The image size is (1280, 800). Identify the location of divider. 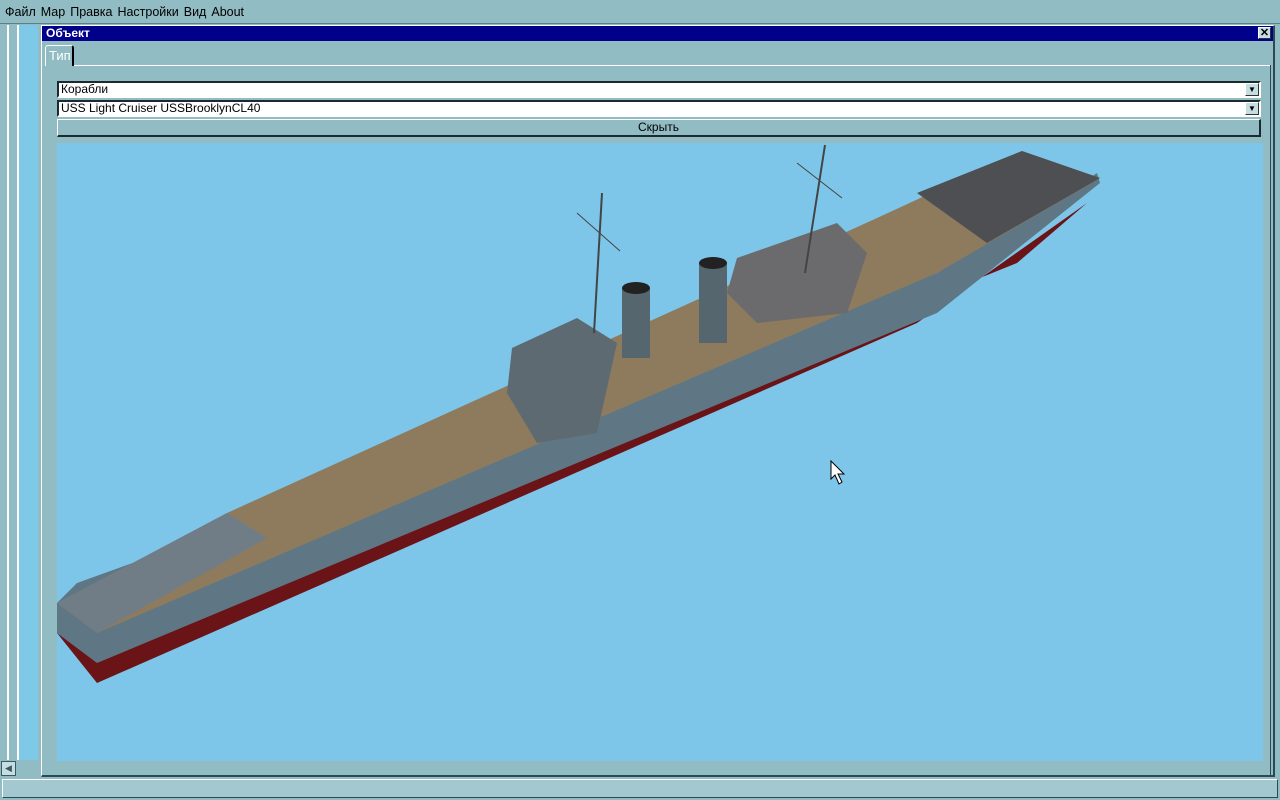
(8, 392).